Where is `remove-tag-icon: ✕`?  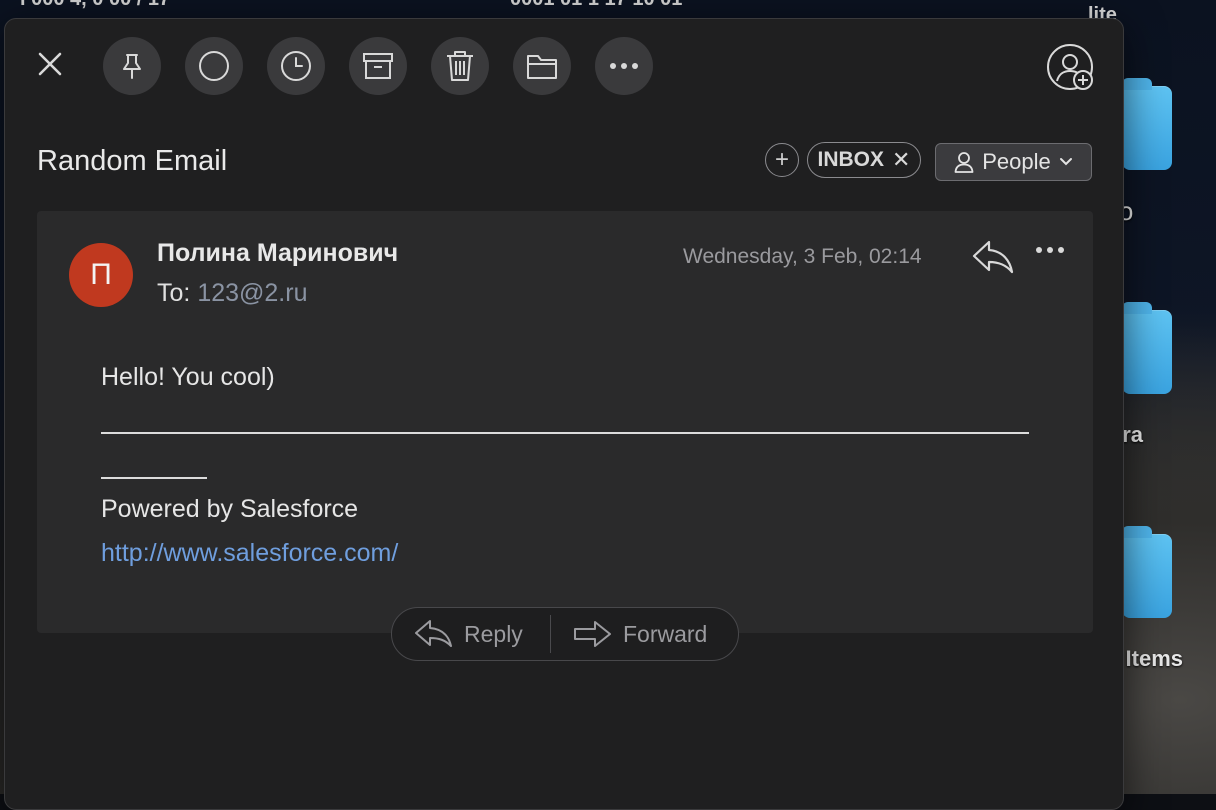
remove-tag-icon: ✕ is located at coordinates (901, 160).